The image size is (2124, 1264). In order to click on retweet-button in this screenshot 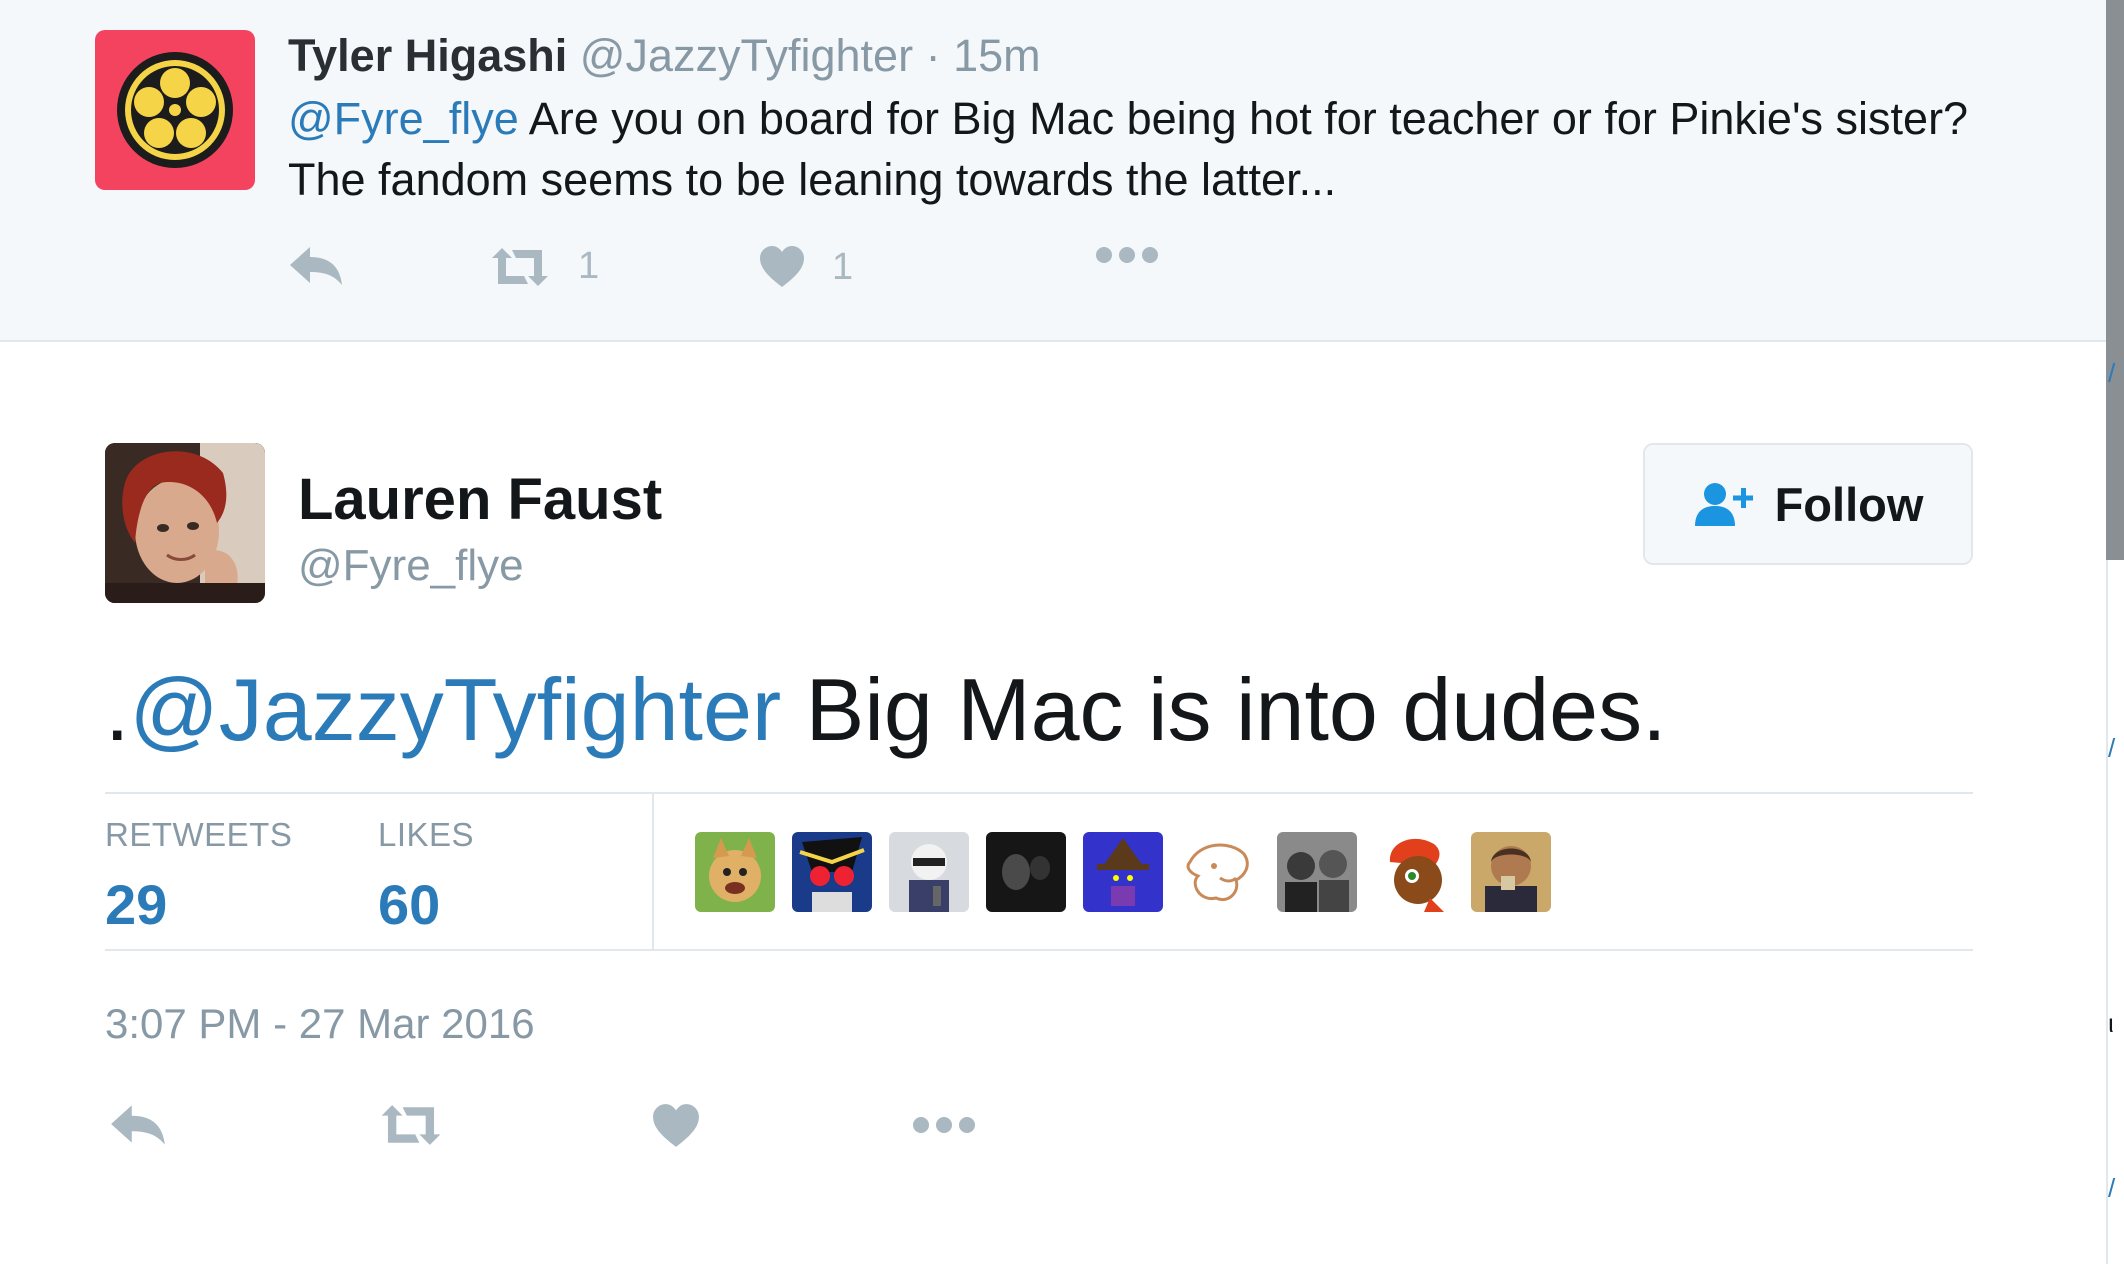, I will do `click(411, 1127)`.